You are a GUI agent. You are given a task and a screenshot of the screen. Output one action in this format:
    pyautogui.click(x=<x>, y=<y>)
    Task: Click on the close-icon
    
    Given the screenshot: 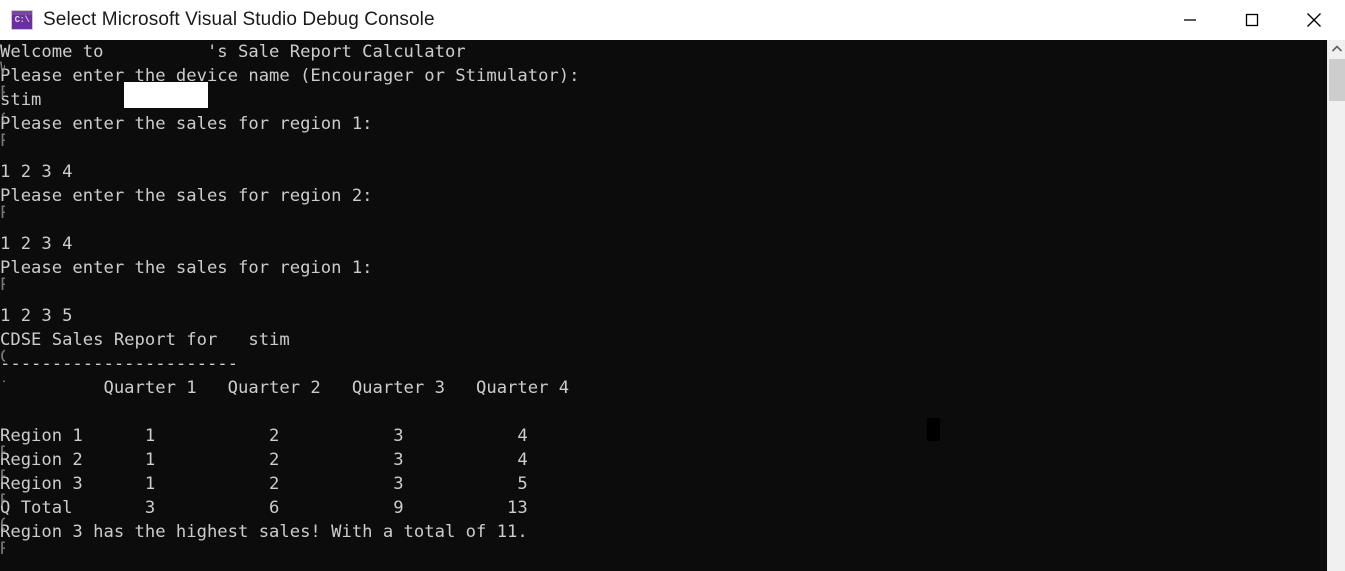 What is the action you would take?
    pyautogui.click(x=1314, y=20)
    